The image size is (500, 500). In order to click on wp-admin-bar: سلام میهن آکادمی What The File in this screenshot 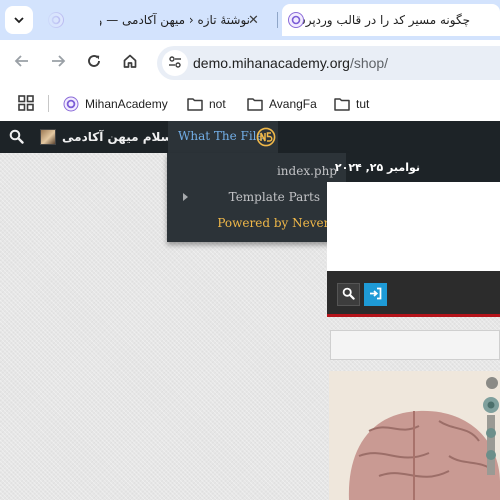, I will do `click(250, 137)`.